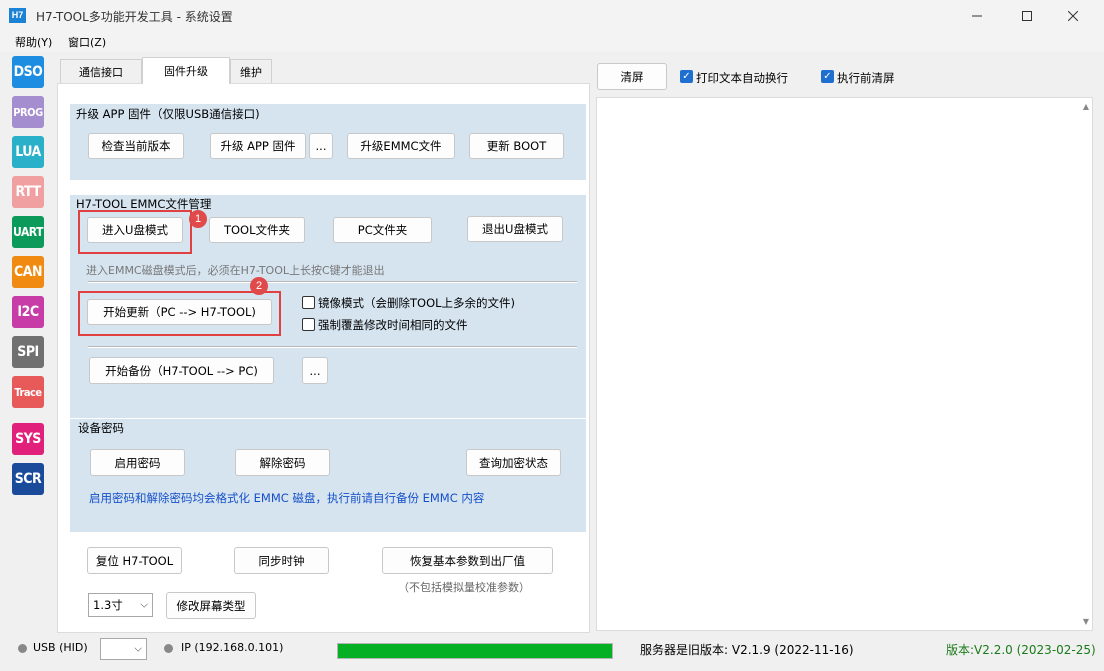 The image size is (1104, 671). What do you see at coordinates (28, 312) in the screenshot?
I see `sidebar-i2c: I2C` at bounding box center [28, 312].